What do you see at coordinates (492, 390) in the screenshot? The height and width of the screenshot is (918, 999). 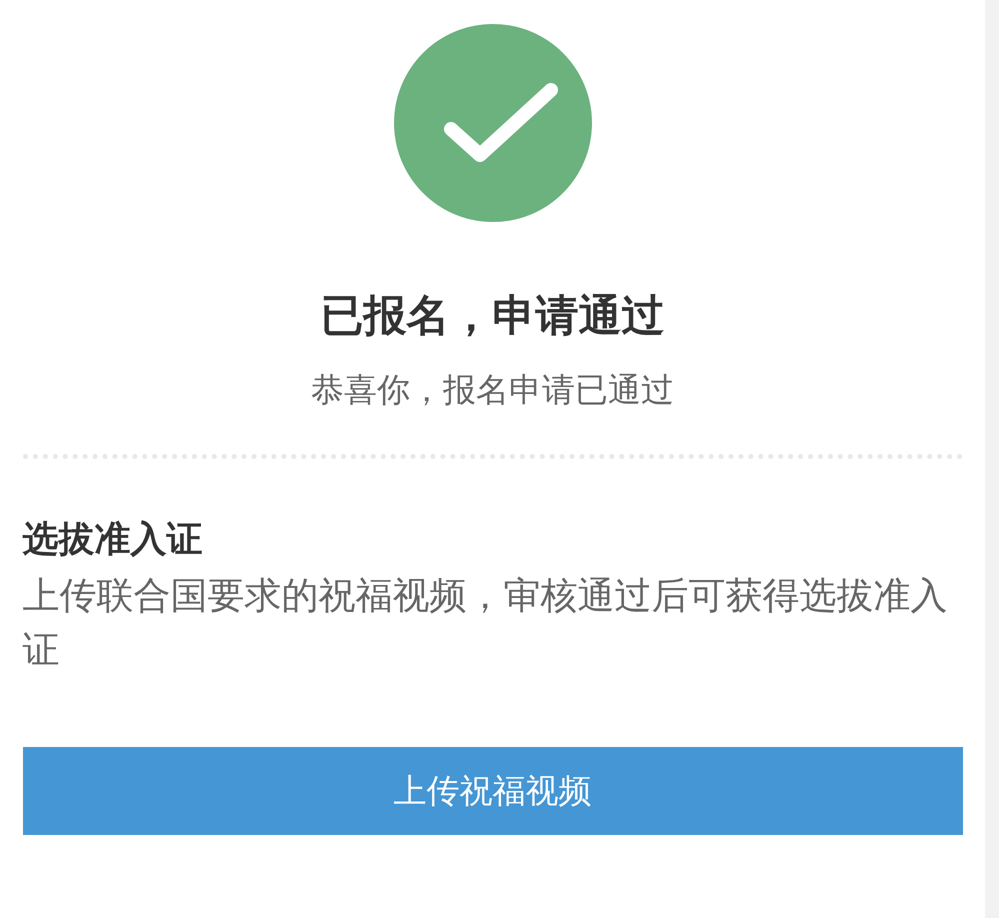 I see `status-subtitle: 恭喜你，报名申请已通过` at bounding box center [492, 390].